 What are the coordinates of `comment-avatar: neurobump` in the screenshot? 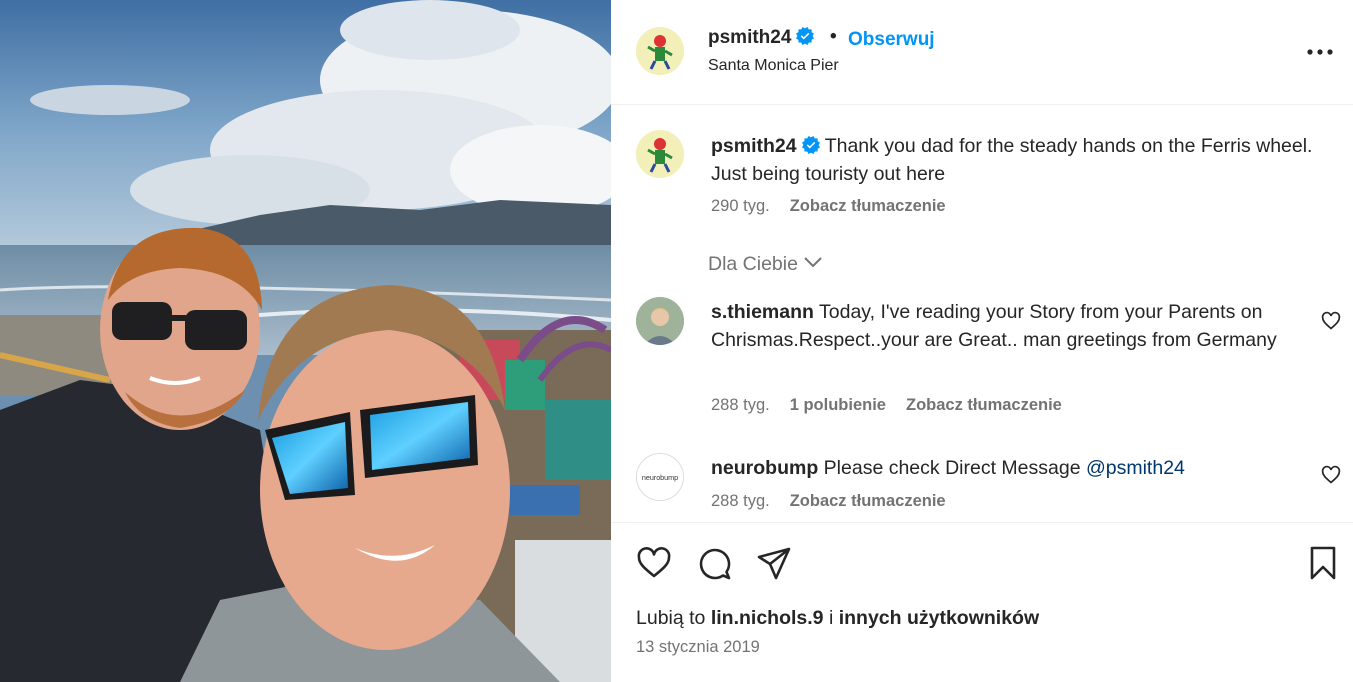 It's located at (660, 477).